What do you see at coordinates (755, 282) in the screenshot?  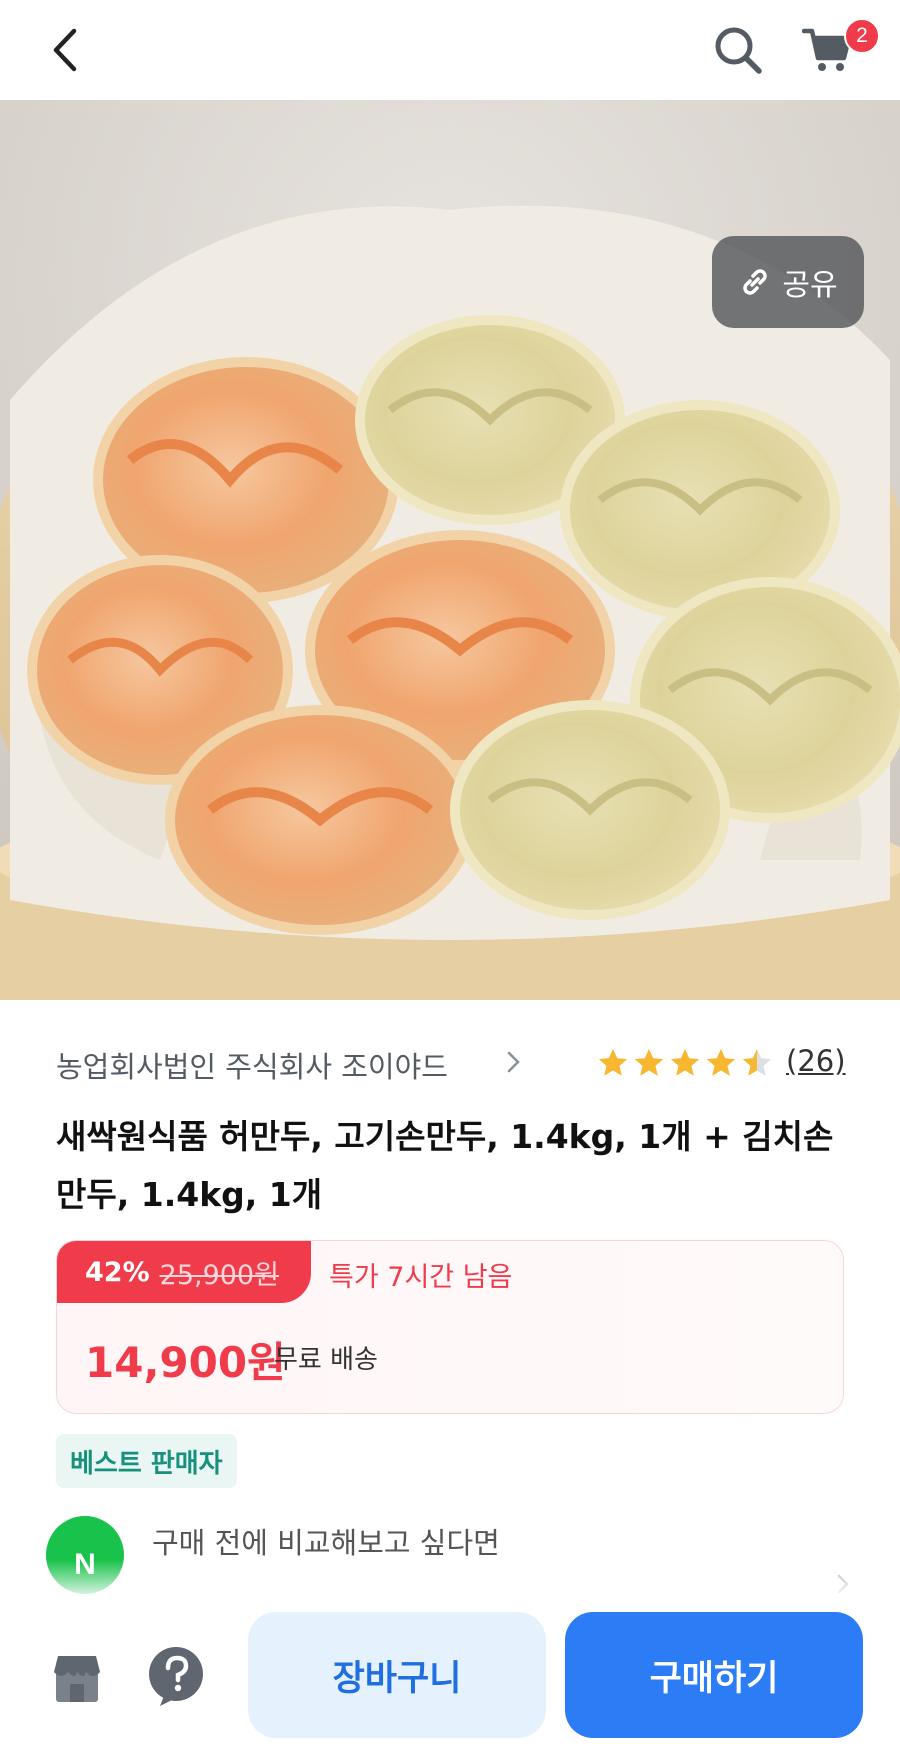 I see `link-icon` at bounding box center [755, 282].